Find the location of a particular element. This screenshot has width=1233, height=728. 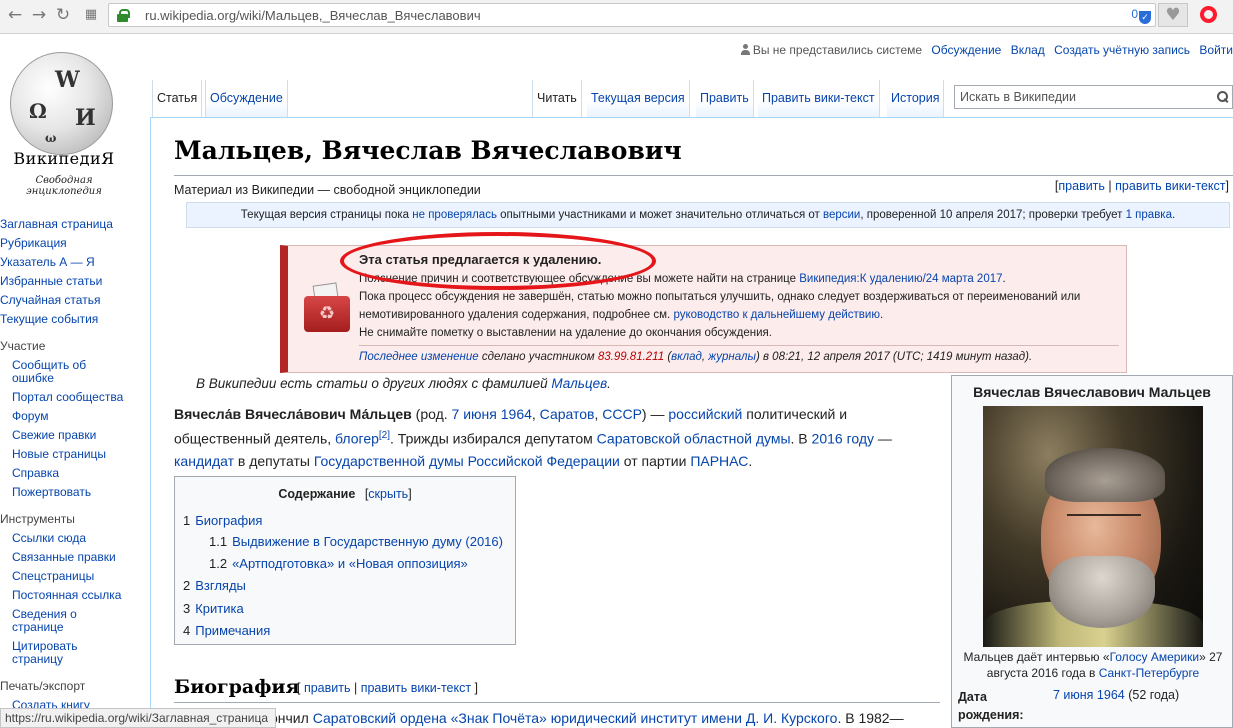

sidebar-item-related-changes: Связанные правки is located at coordinates (75, 557).